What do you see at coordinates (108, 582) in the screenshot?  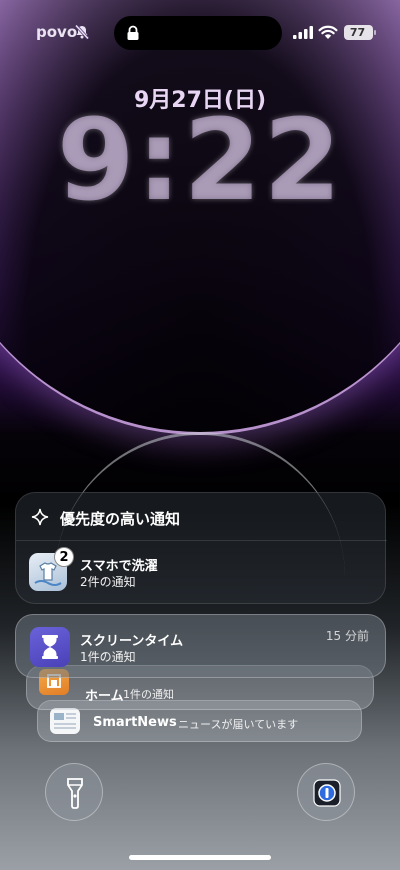 I see `laundry-summary: 2件の通知` at bounding box center [108, 582].